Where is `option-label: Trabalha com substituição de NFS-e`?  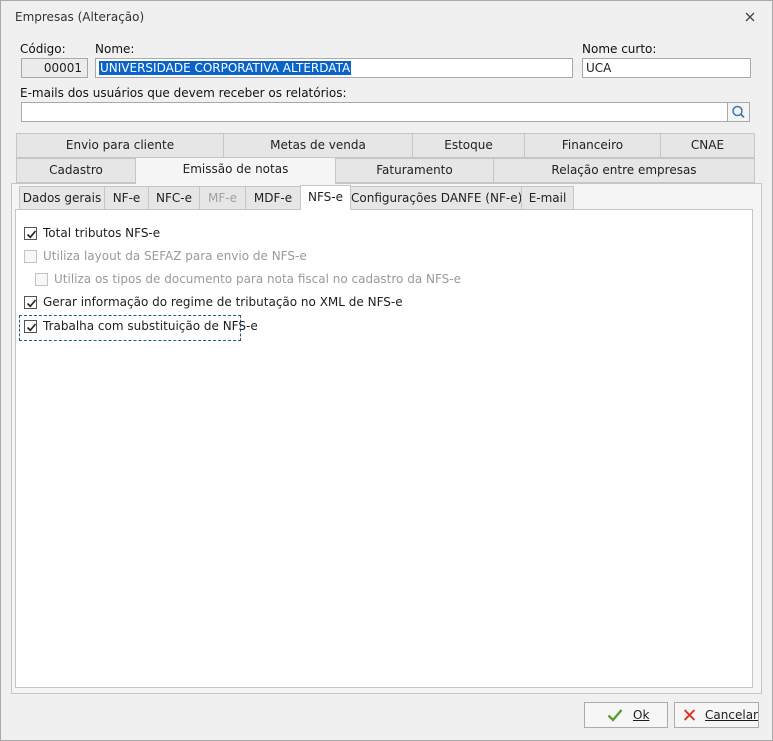 option-label: Trabalha com substituição de NFS-e is located at coordinates (150, 326).